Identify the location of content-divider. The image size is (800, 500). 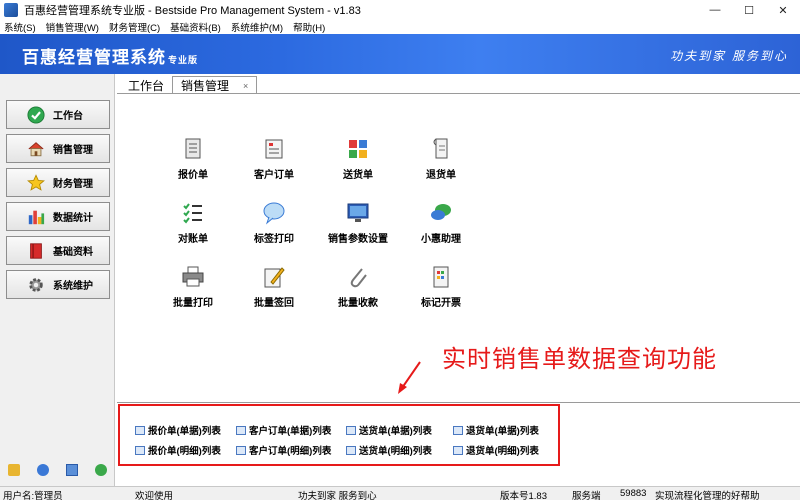
(458, 402).